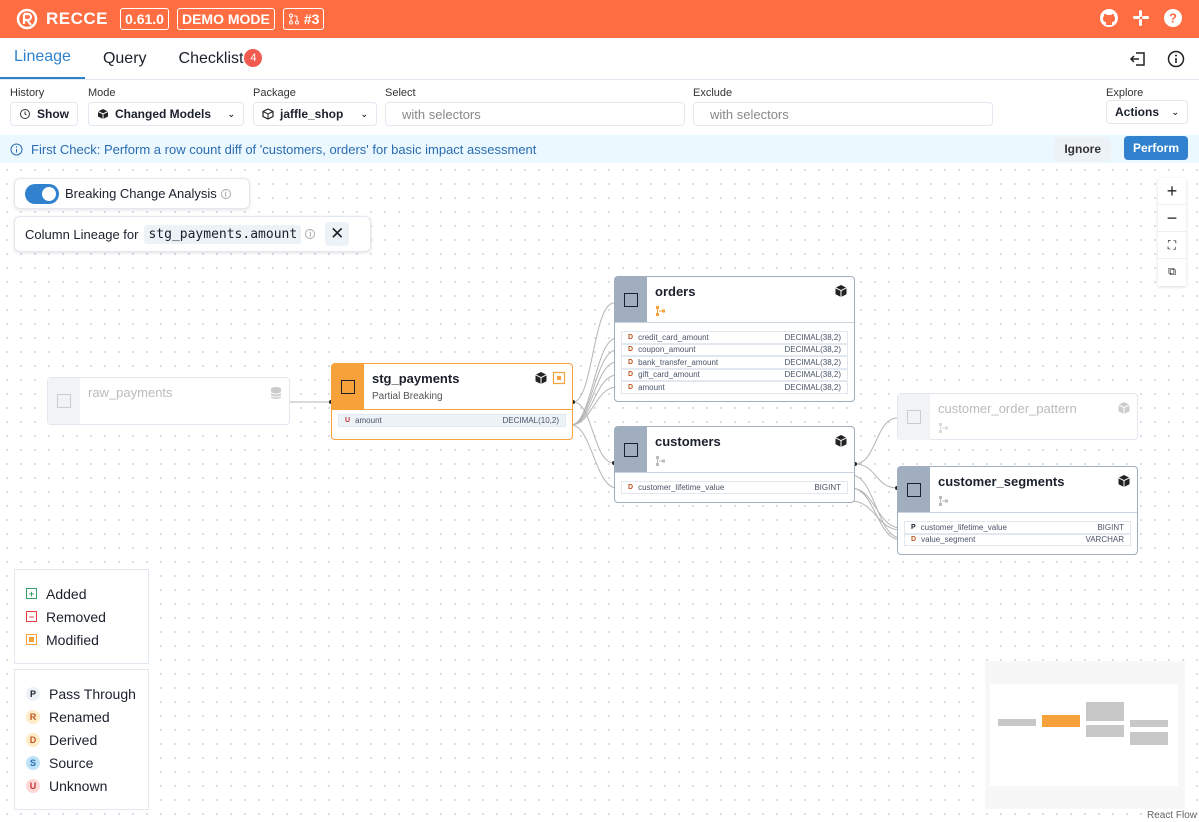  I want to click on react-flow-attribution: React Flow, so click(1172, 815).